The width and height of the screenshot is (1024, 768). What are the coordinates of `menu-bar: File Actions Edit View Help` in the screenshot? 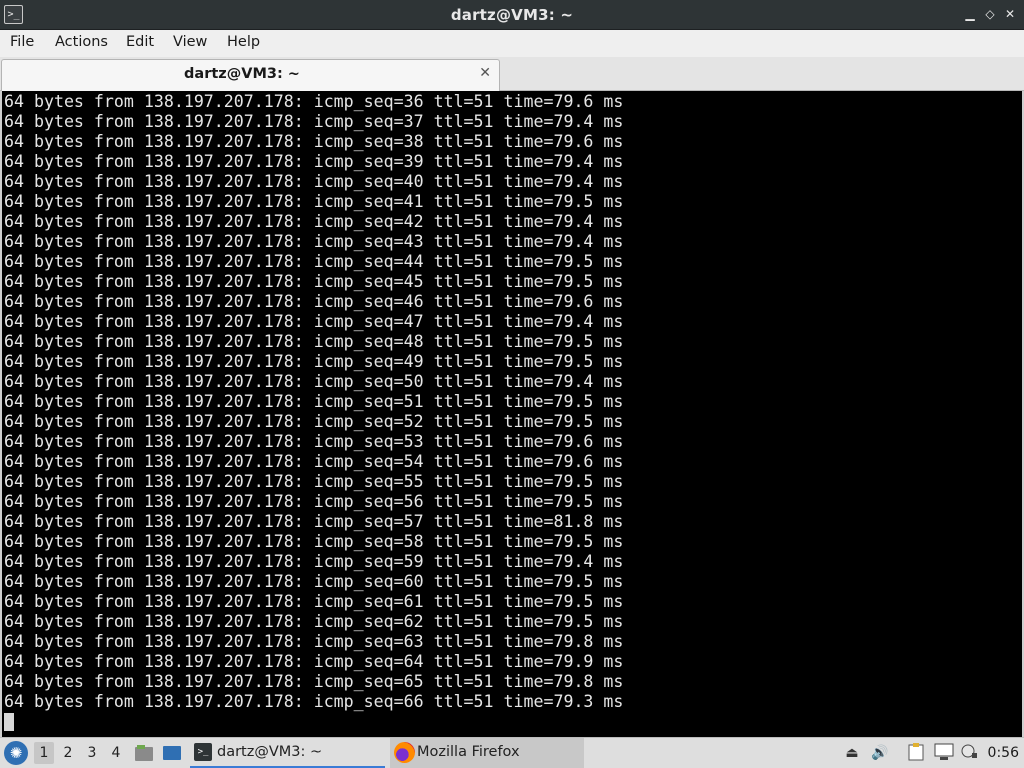 It's located at (512, 43).